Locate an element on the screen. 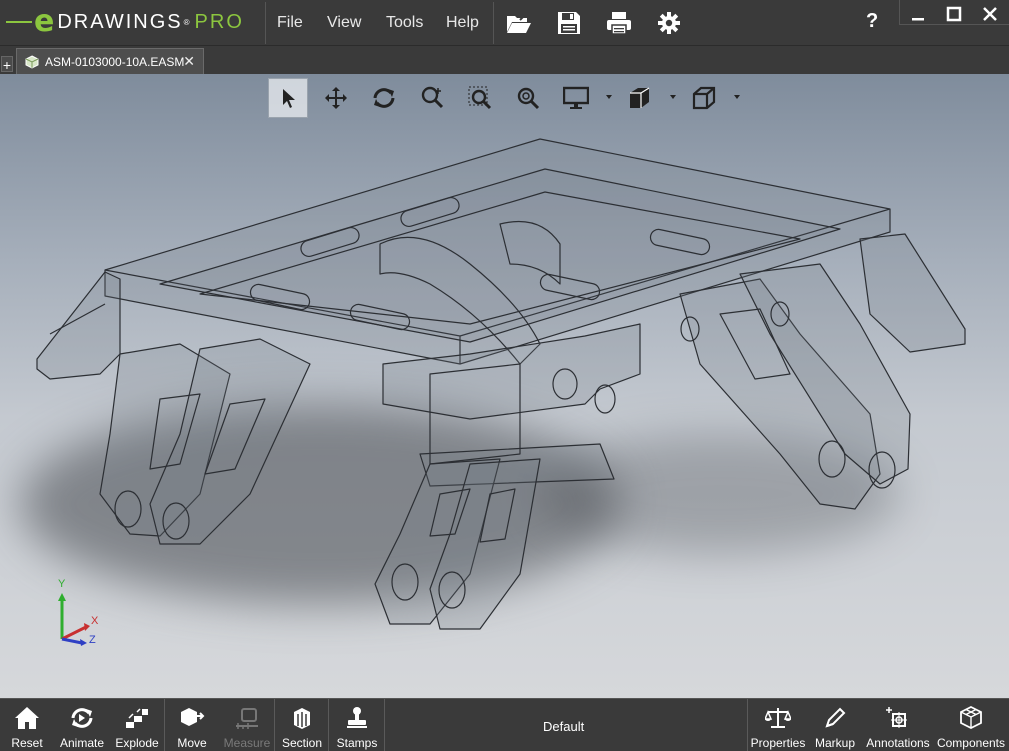  home-icon is located at coordinates (27, 718).